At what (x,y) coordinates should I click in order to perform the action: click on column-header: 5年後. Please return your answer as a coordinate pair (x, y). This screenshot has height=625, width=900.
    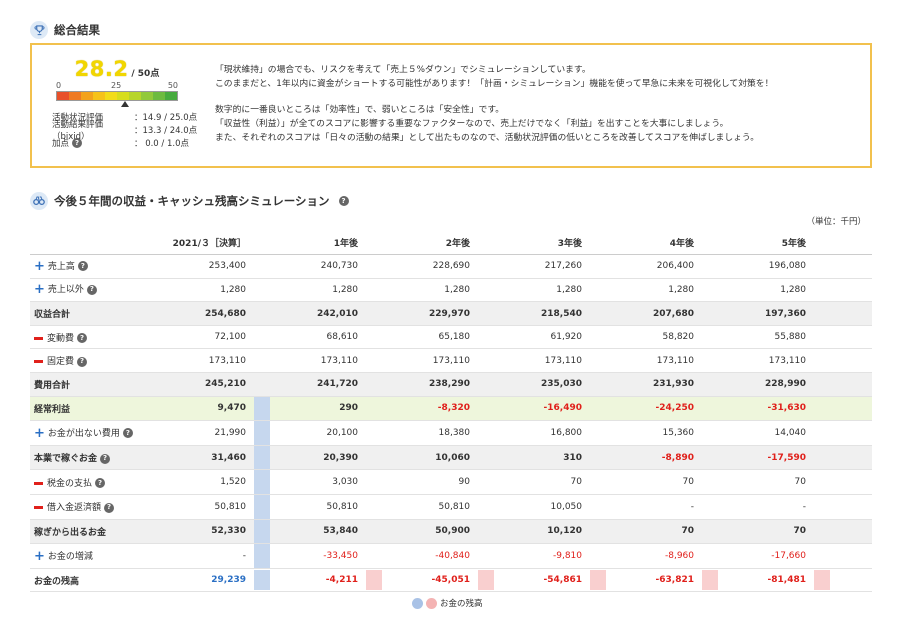
    Looking at the image, I should click on (764, 243).